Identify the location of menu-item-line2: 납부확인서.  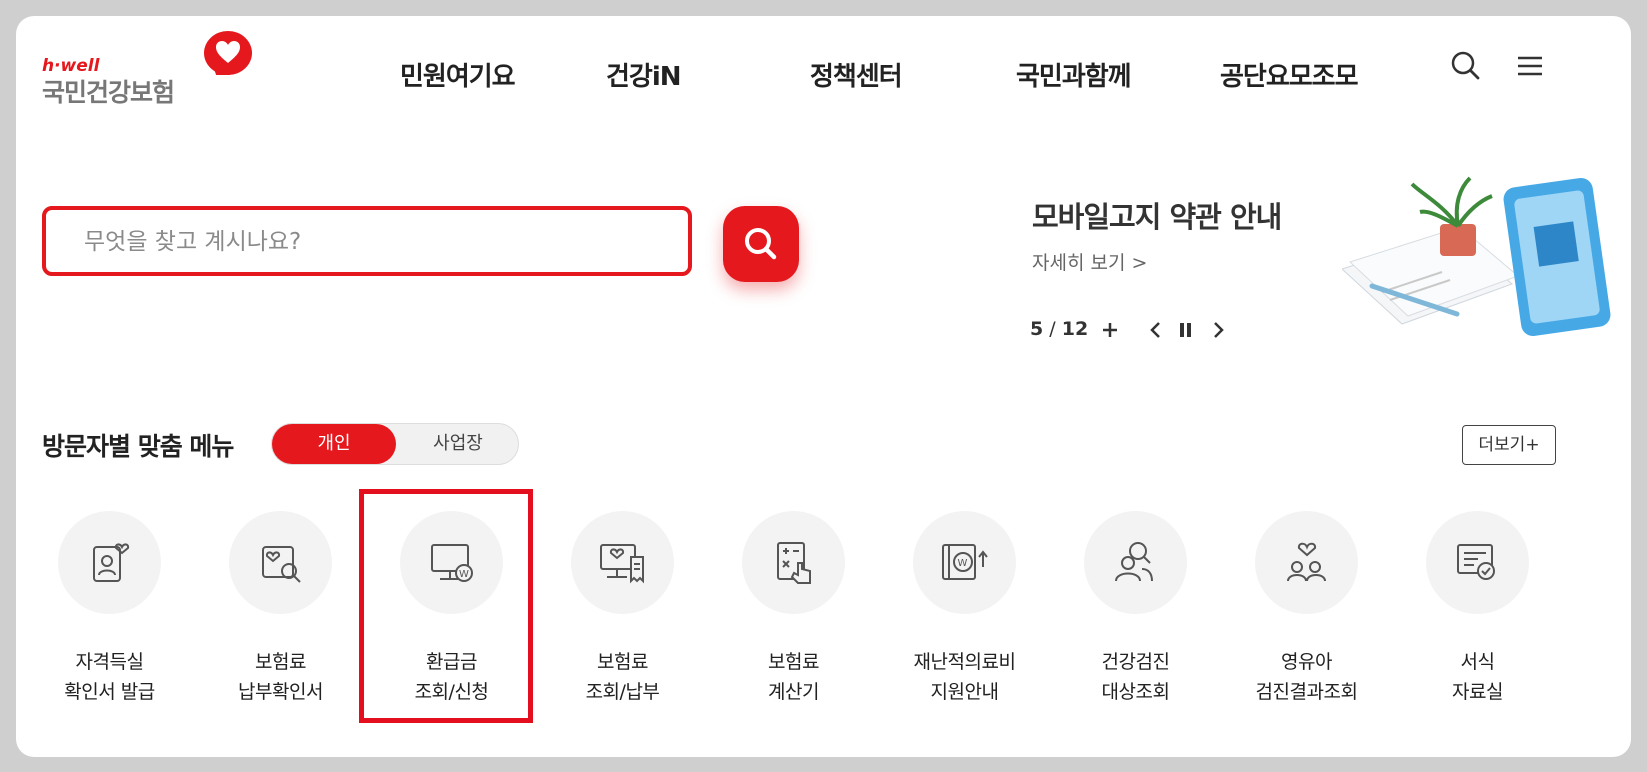
(280, 692).